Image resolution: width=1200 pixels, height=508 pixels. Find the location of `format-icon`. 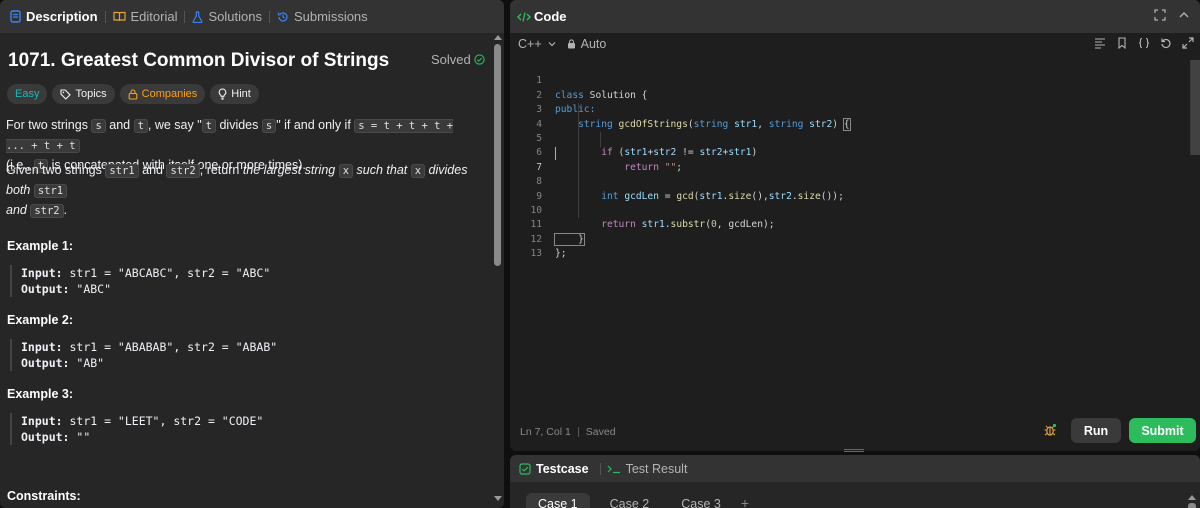

format-icon is located at coordinates (1100, 43).